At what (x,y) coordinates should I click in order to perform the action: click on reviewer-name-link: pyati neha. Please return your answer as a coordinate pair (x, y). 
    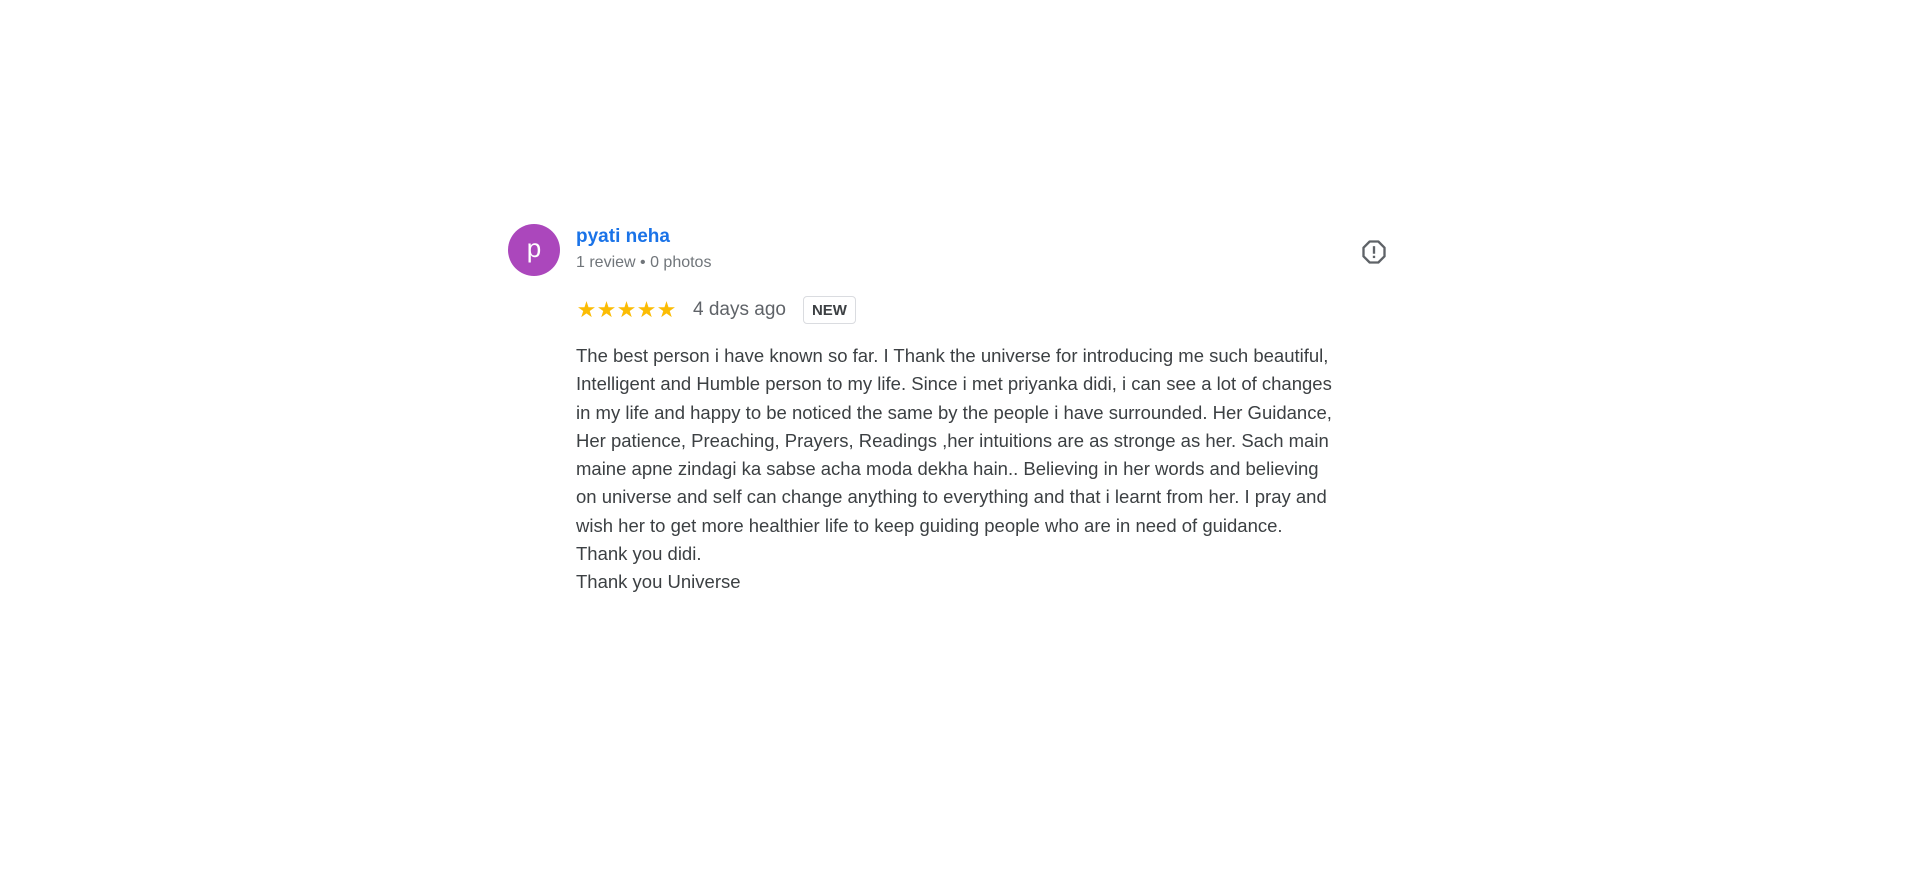
    Looking at the image, I should click on (623, 237).